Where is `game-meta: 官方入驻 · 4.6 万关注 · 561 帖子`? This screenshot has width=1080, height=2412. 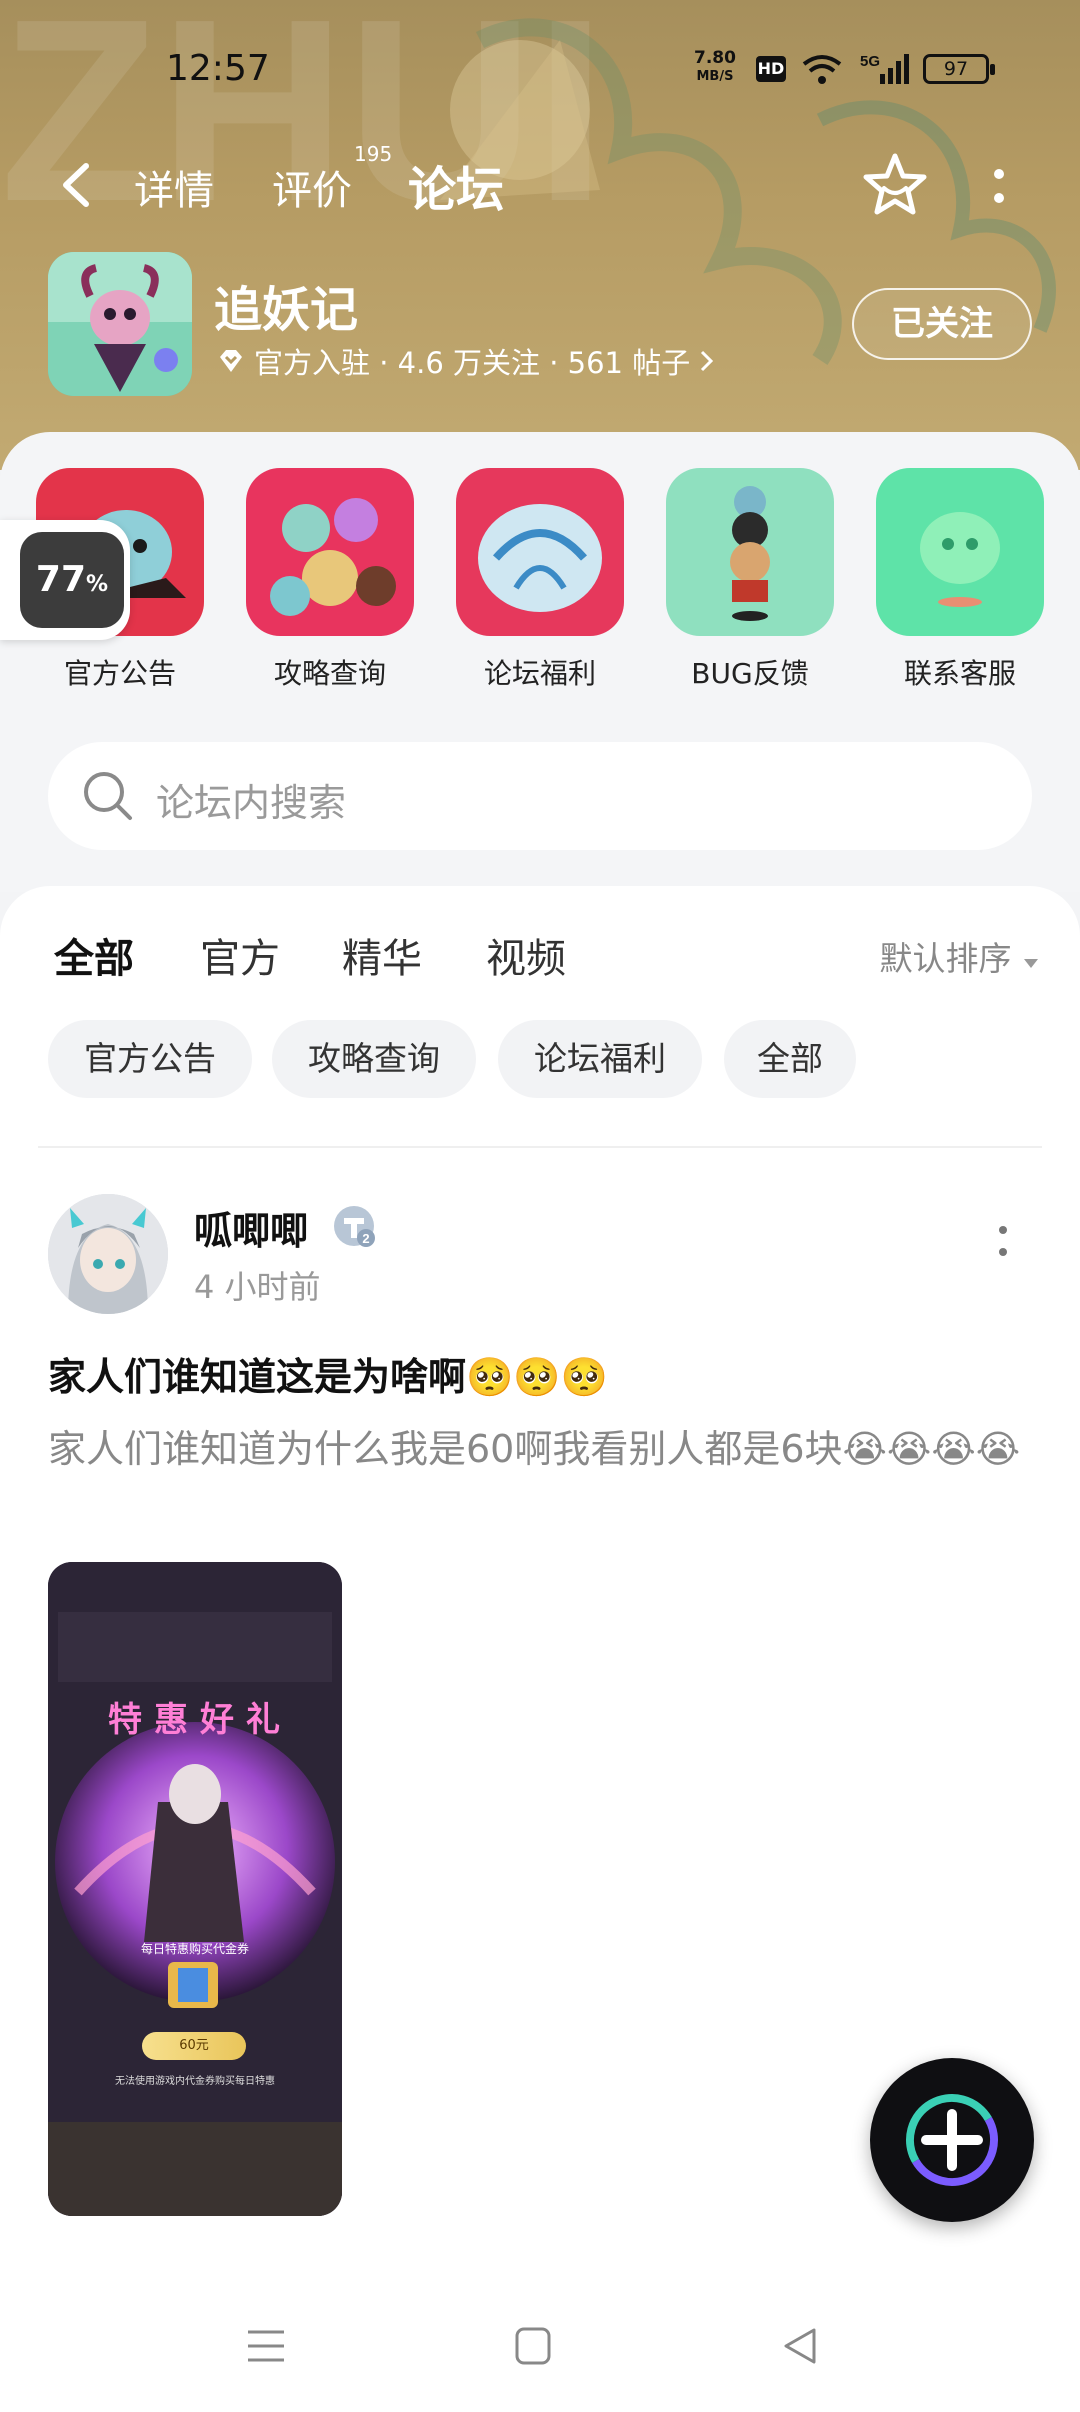 game-meta: 官方入驻 · 4.6 万关注 · 561 帖子 is located at coordinates (466, 361).